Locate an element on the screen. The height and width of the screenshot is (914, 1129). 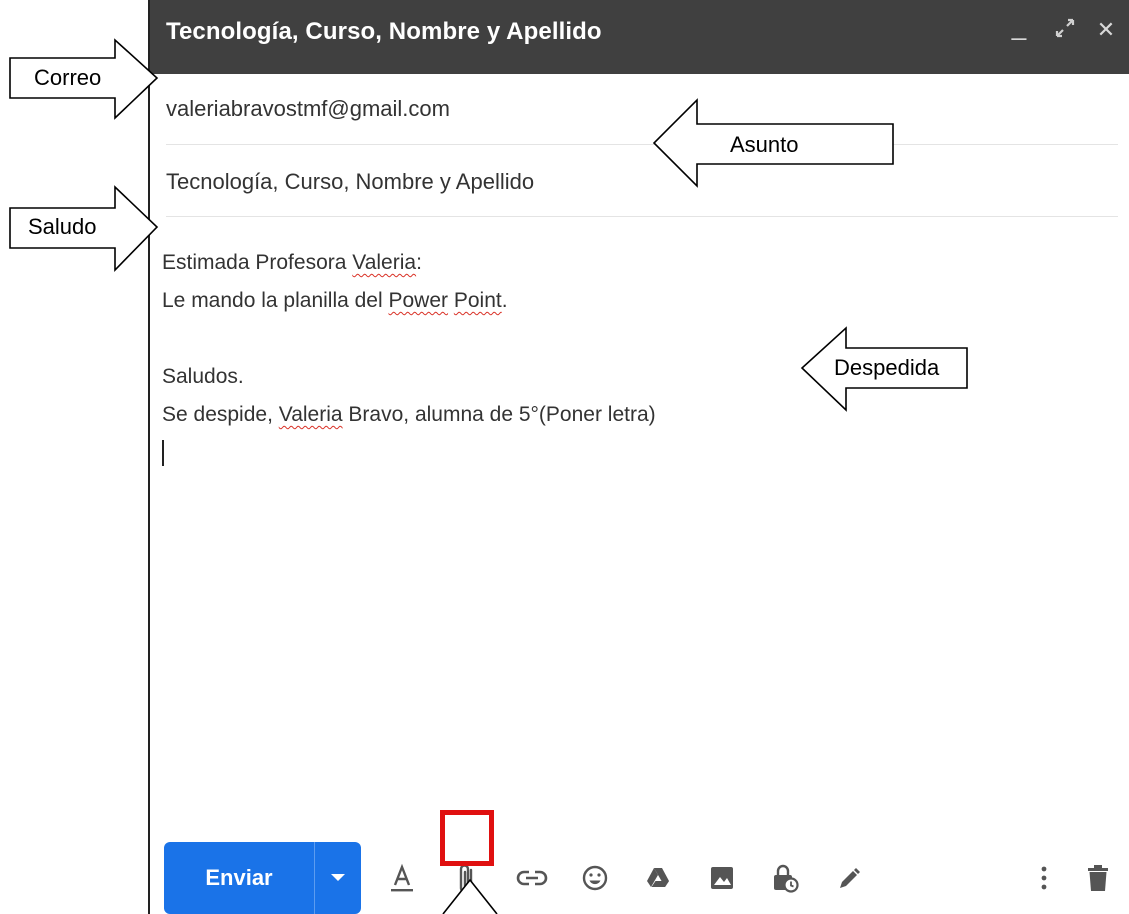
attach-arrow is located at coordinates (470, 896).